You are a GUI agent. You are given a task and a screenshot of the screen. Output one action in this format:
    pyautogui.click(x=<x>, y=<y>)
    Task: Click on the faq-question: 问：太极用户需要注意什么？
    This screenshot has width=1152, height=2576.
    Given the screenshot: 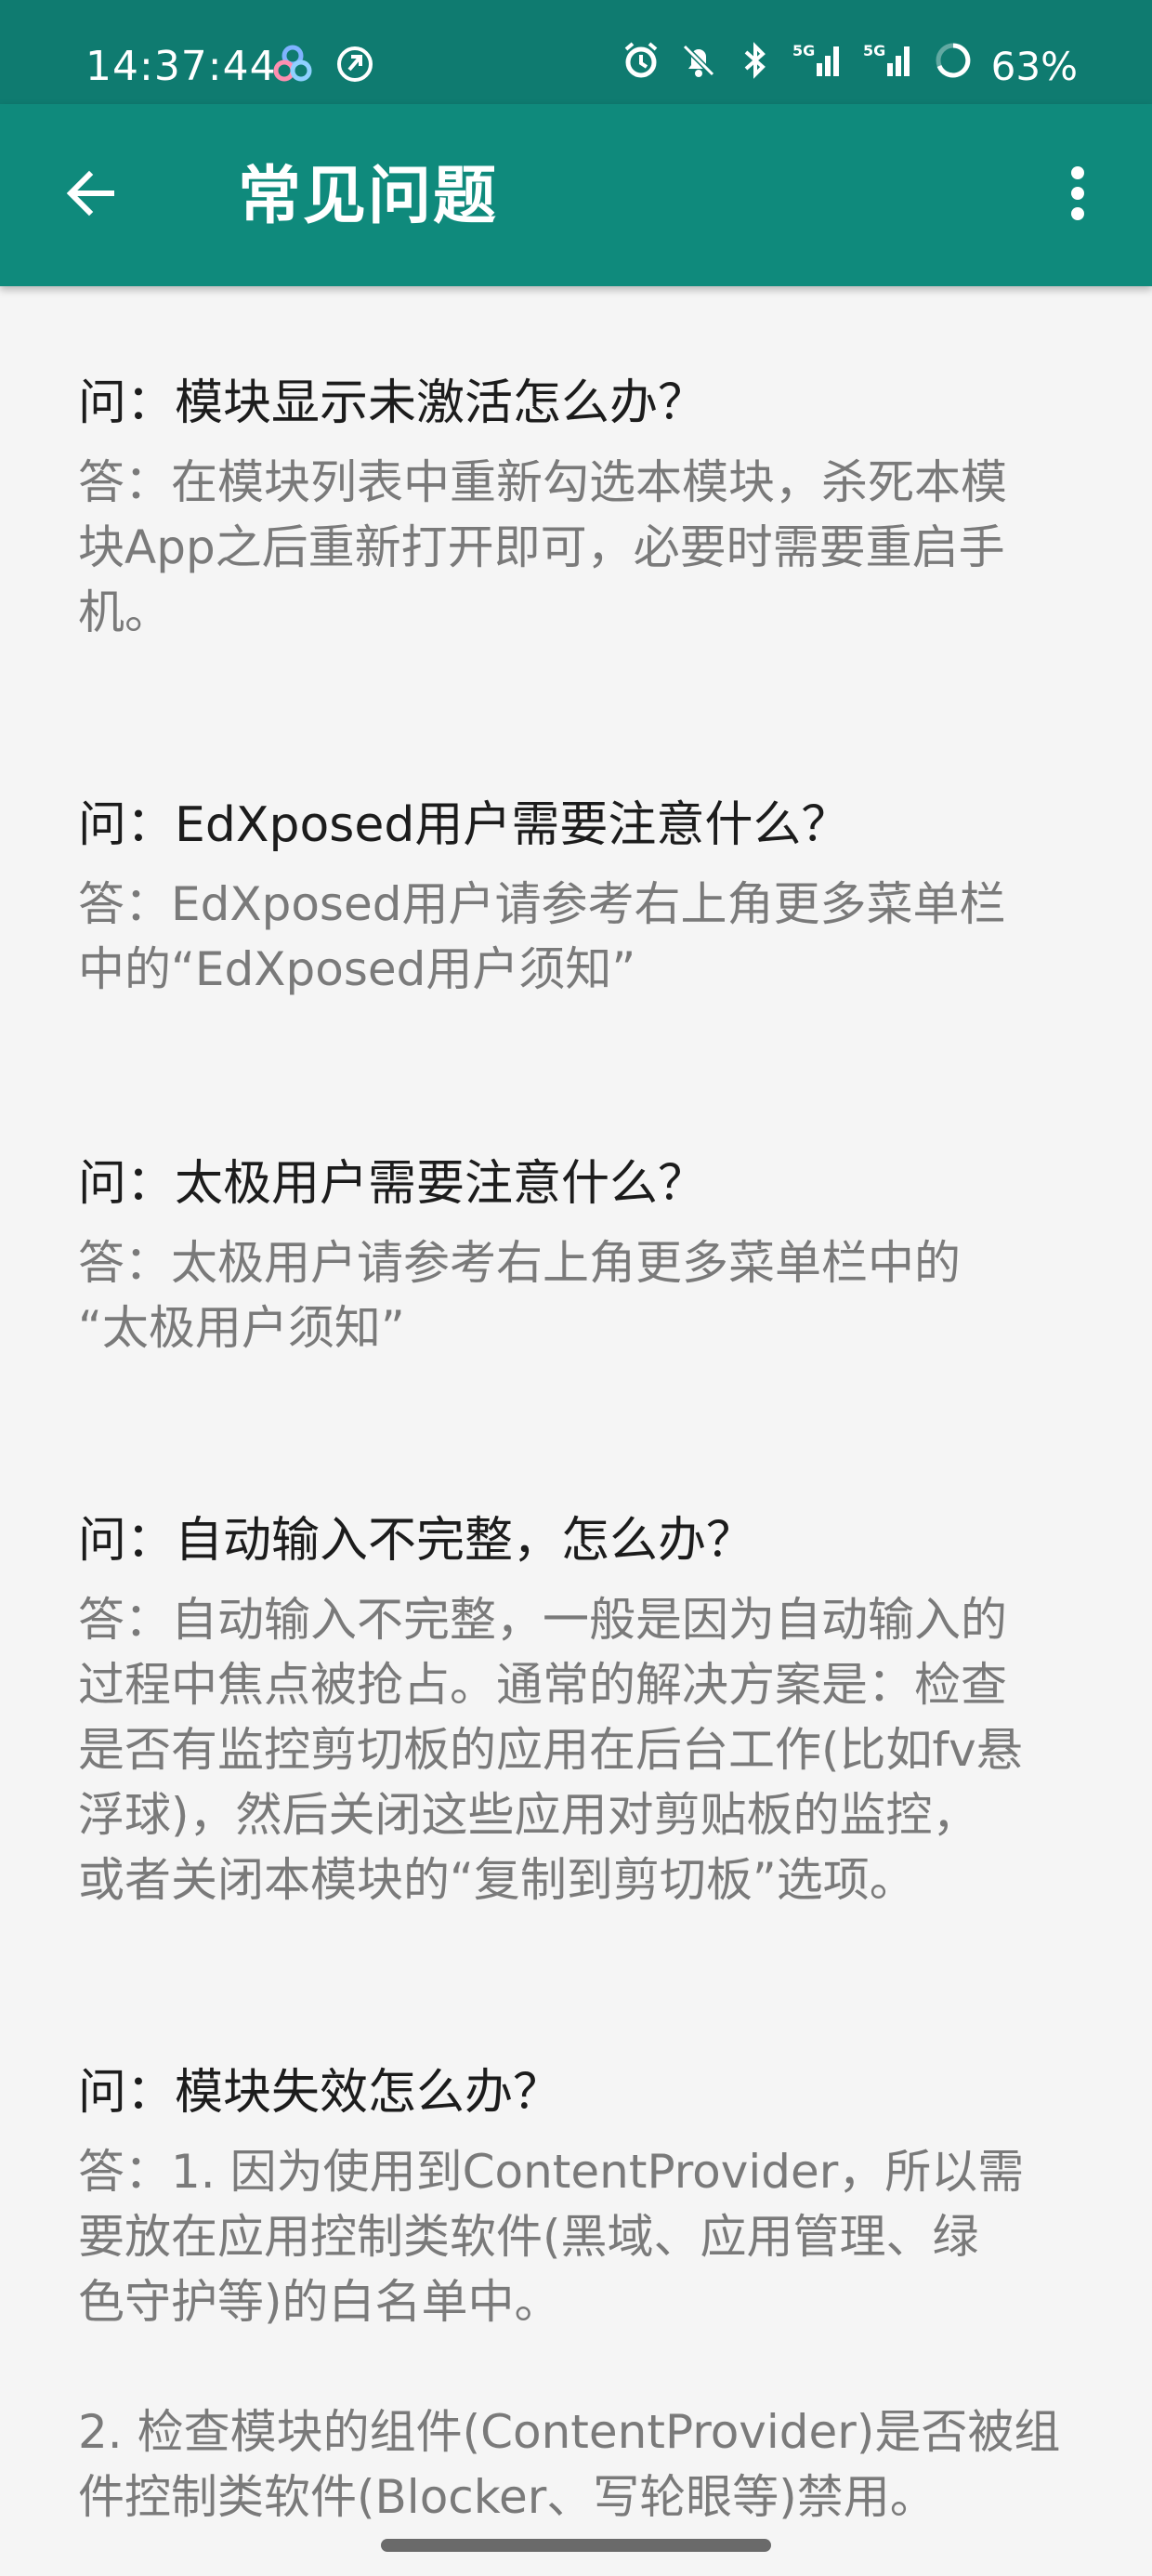 What is the action you would take?
    pyautogui.click(x=392, y=1184)
    